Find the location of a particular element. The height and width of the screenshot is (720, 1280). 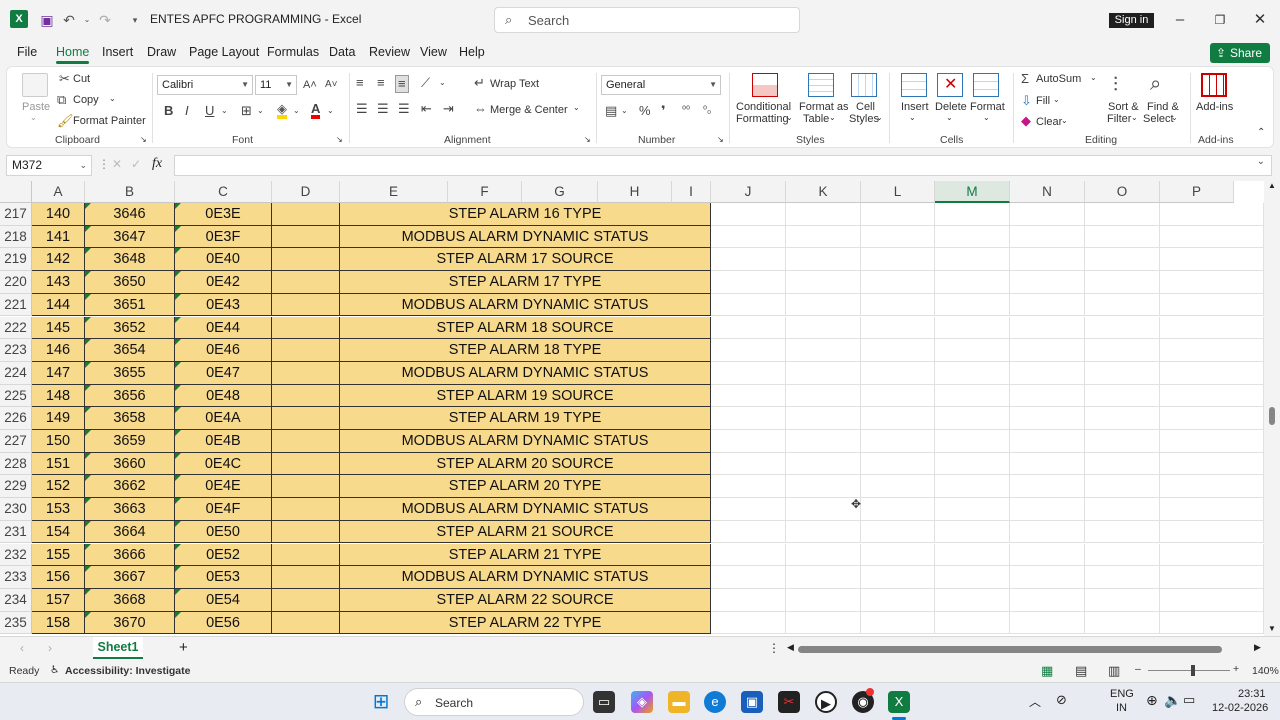

orientation-dropdown-icon: ⌄ is located at coordinates (442, 83).